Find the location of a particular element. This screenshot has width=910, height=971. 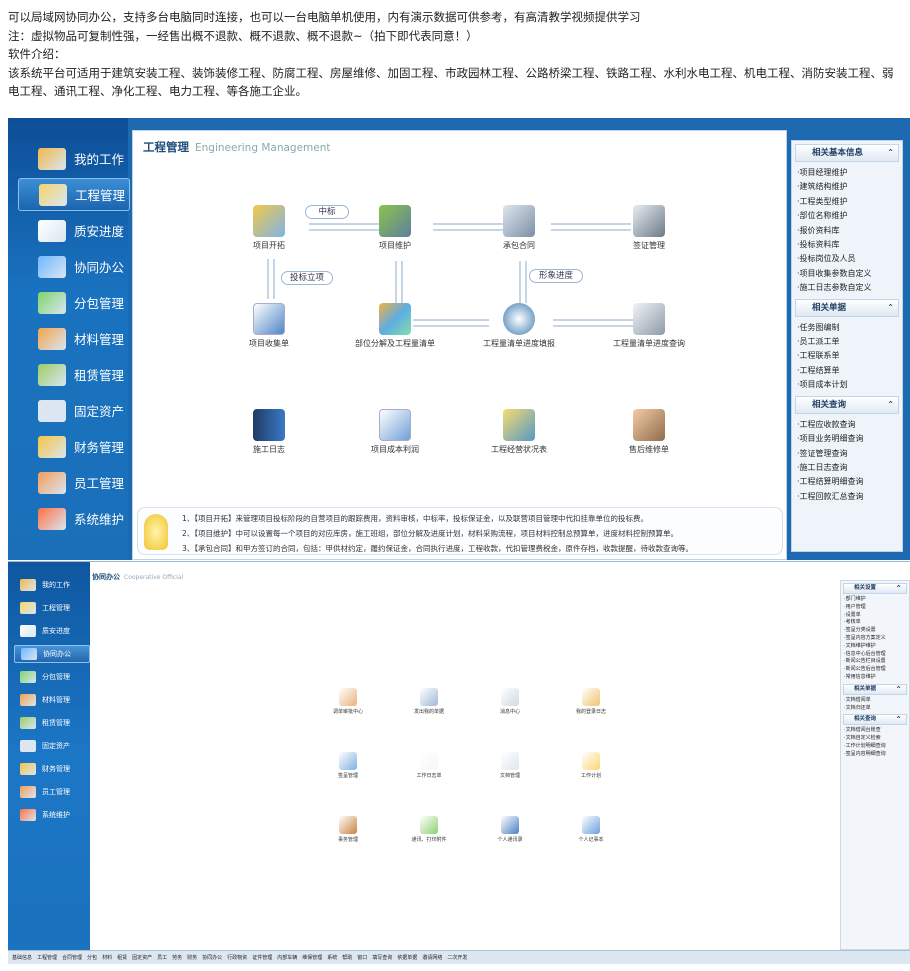

panel-link: ·建筑结构维护 is located at coordinates (847, 187).